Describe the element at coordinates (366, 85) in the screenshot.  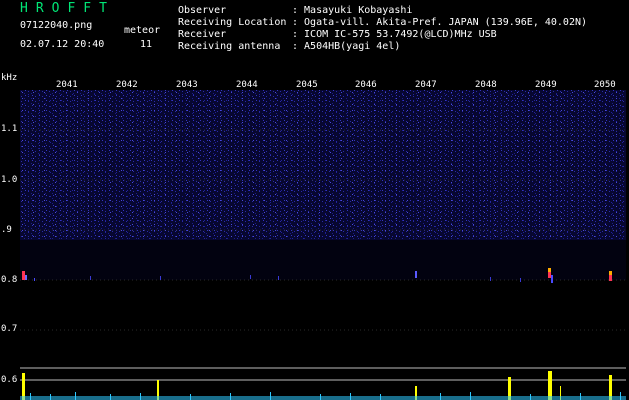
I see `x-tick-label: 2046` at that location.